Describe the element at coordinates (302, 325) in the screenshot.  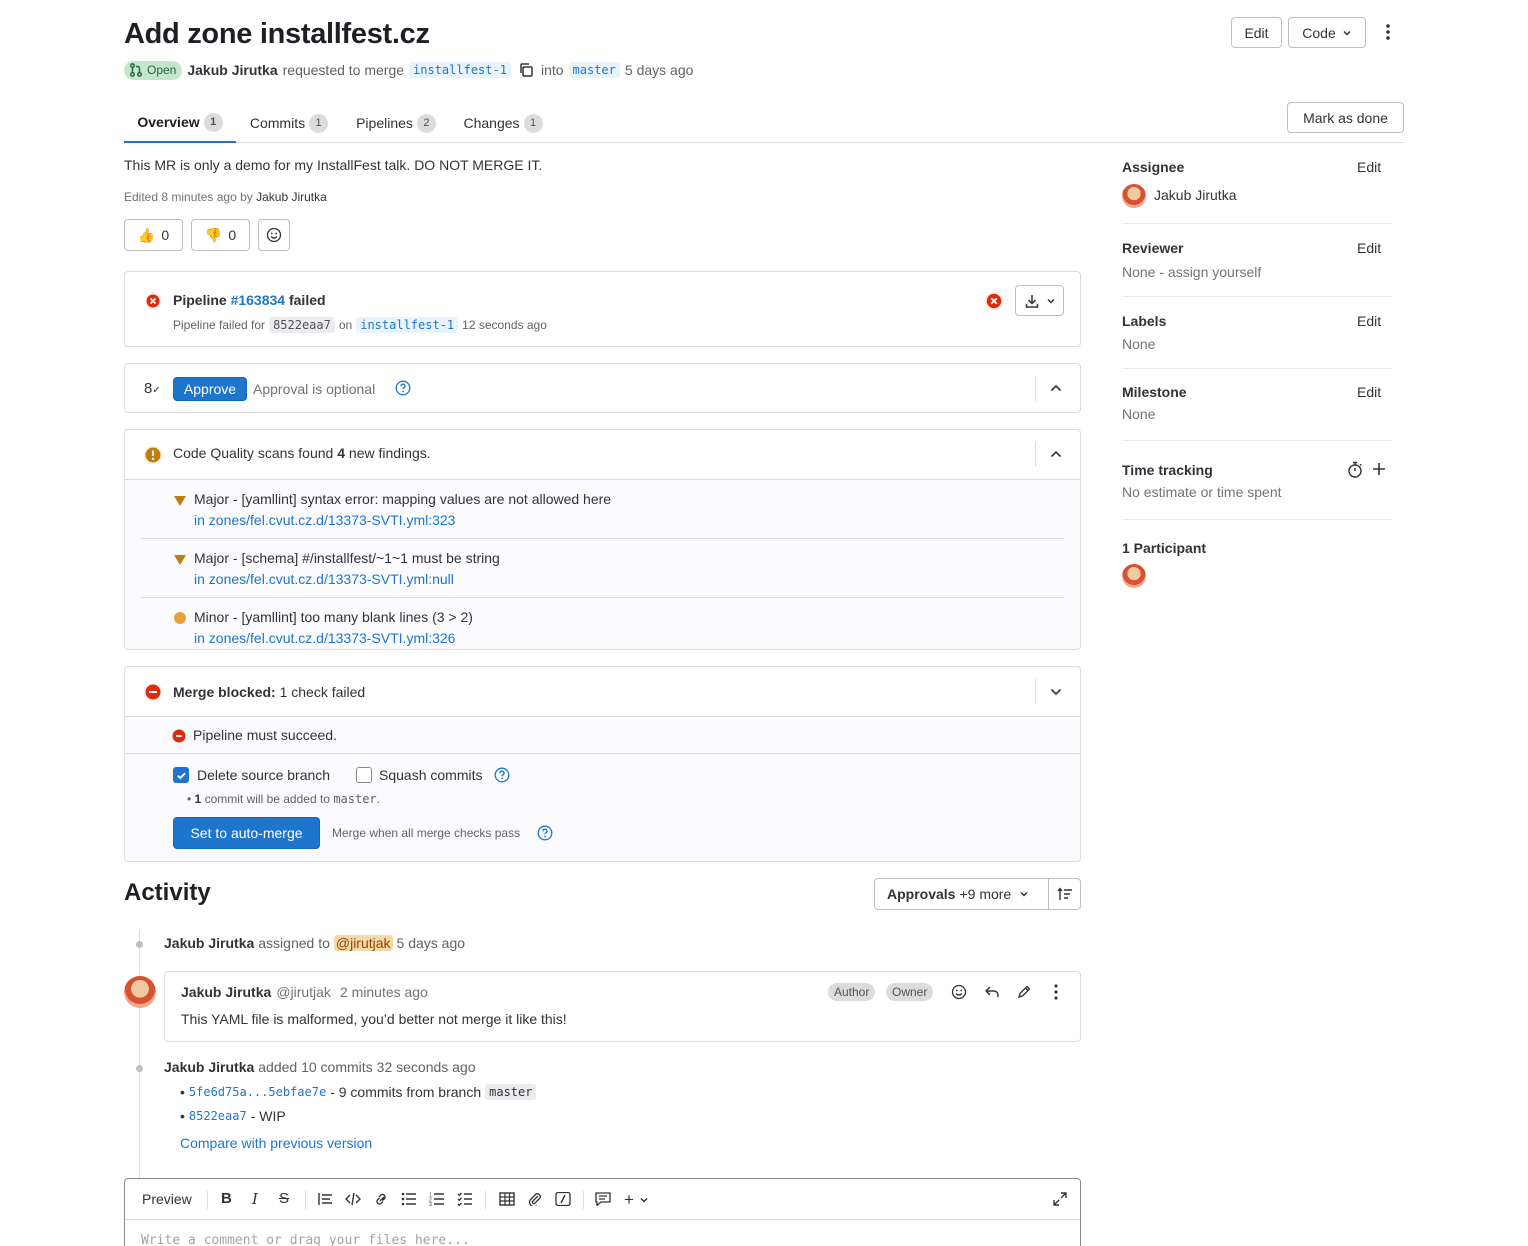
I see `commit-sha: 8522eaa7` at that location.